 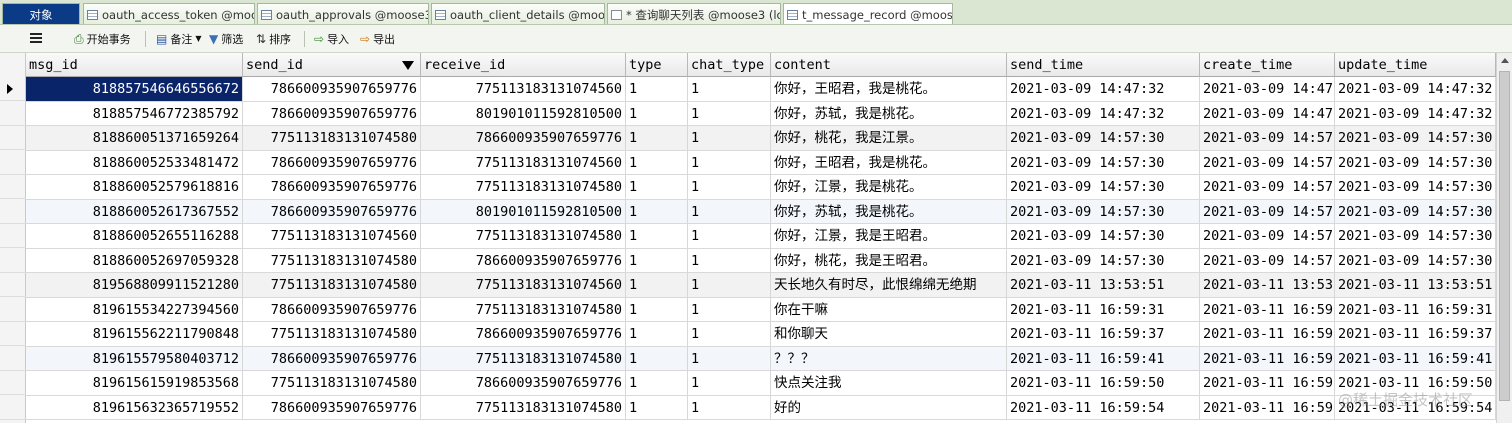 I want to click on column-header-create-time: create_time, so click(x=1267, y=65).